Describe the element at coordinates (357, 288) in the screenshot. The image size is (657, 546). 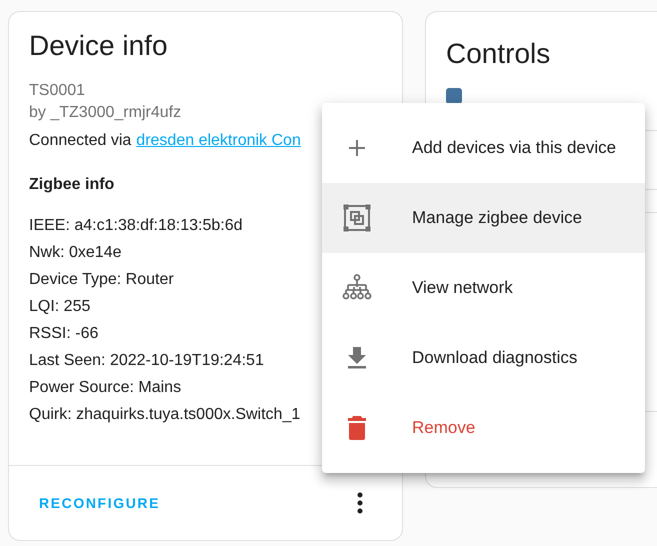
I see `network-tree-icon` at that location.